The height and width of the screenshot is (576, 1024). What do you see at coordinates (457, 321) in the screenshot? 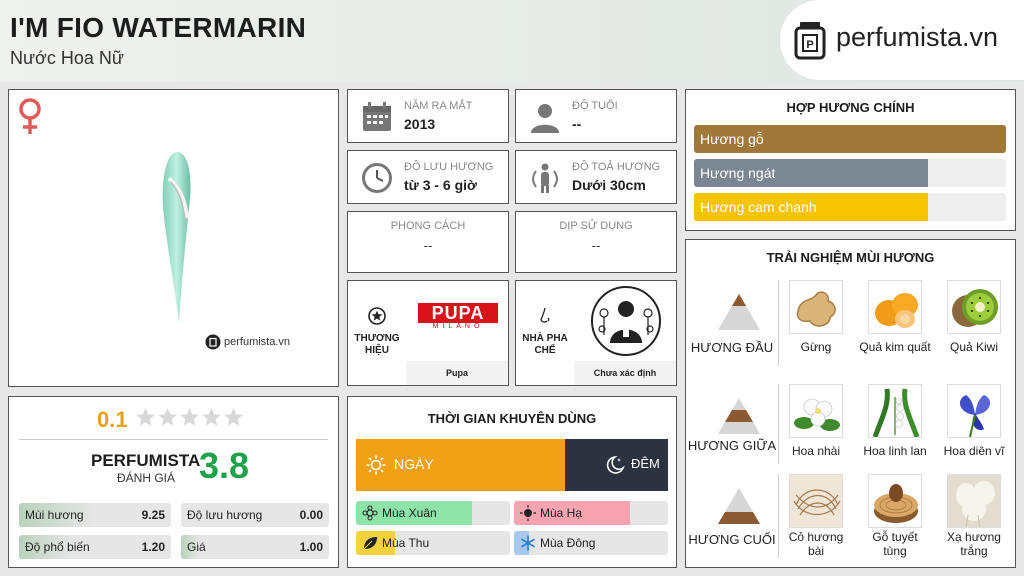
I see `brand-logo-image: PUPA MILANO` at bounding box center [457, 321].